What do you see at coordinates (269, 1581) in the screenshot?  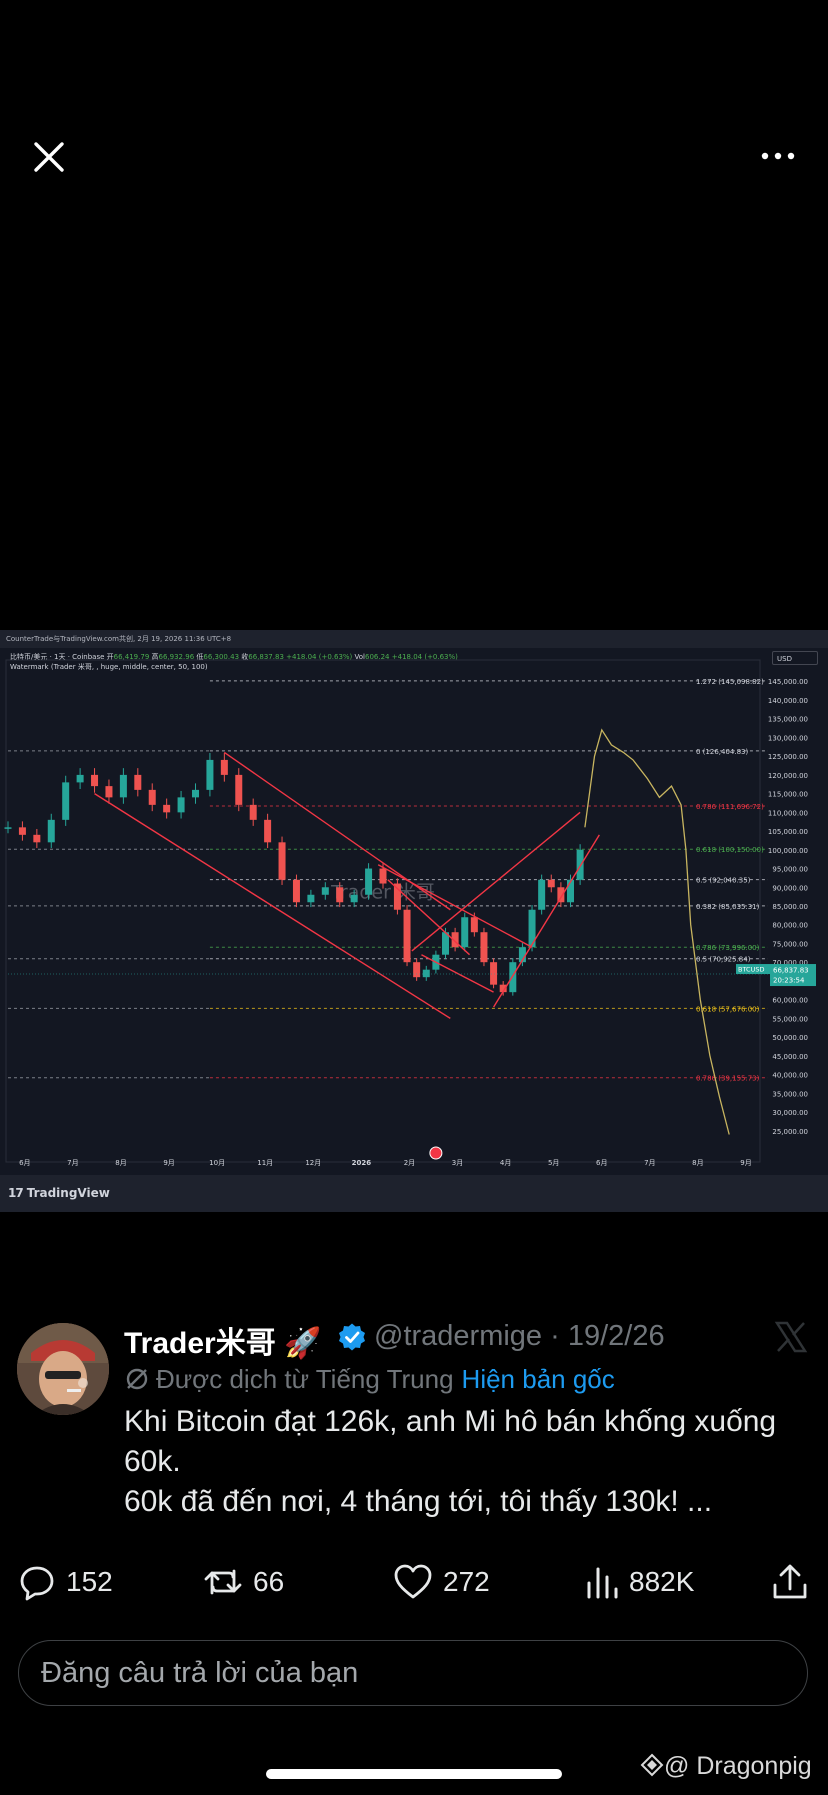 I see `retweet-count: 66` at bounding box center [269, 1581].